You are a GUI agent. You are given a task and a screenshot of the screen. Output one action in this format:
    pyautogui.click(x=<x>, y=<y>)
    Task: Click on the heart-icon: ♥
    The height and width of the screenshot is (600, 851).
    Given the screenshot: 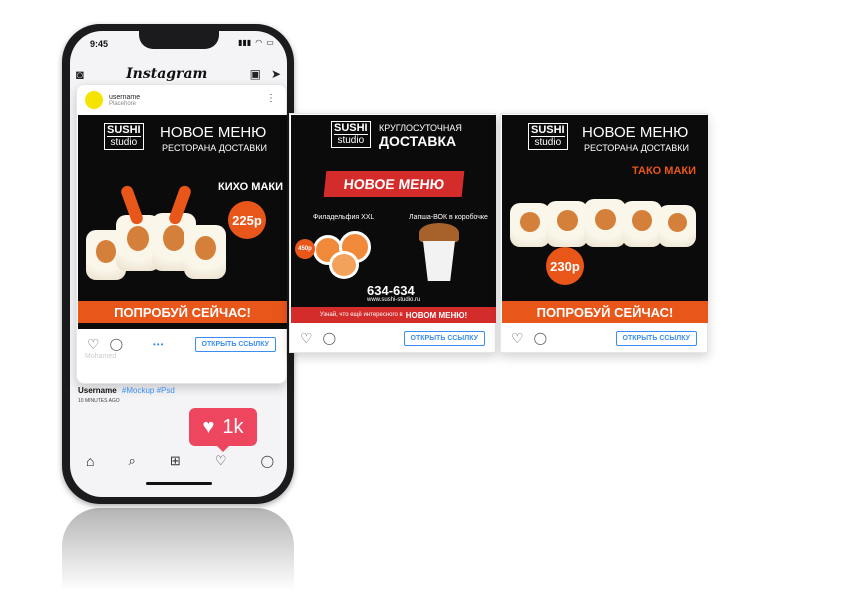 What is the action you would take?
    pyautogui.click(x=208, y=426)
    